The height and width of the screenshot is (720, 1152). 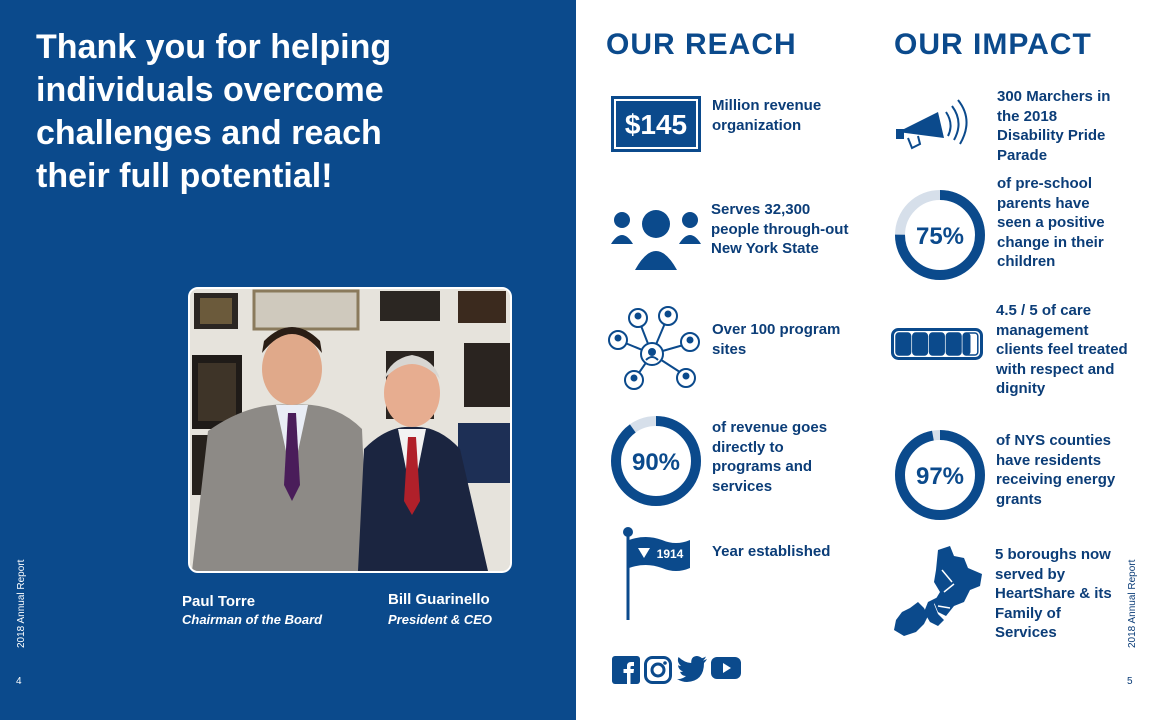 What do you see at coordinates (993, 44) in the screenshot?
I see `our-impact-title: OUR IMPACT` at bounding box center [993, 44].